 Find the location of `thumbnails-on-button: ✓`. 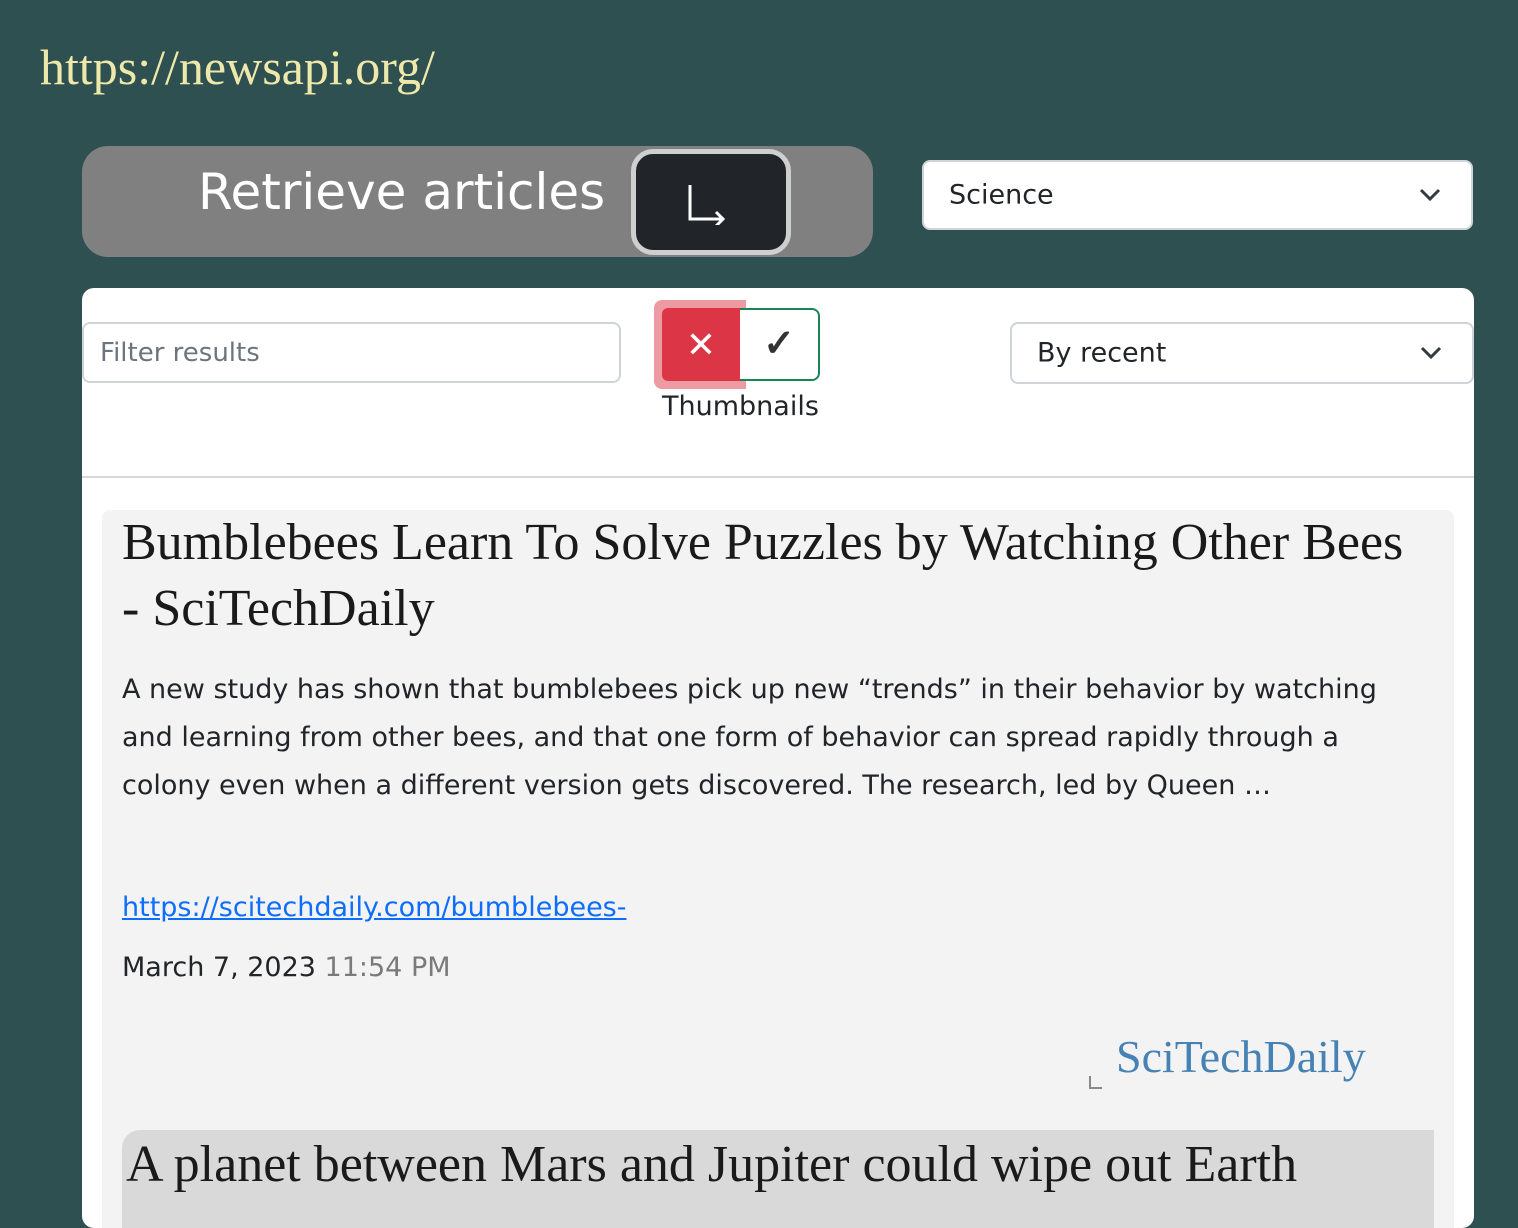

thumbnails-on-button: ✓ is located at coordinates (780, 344).